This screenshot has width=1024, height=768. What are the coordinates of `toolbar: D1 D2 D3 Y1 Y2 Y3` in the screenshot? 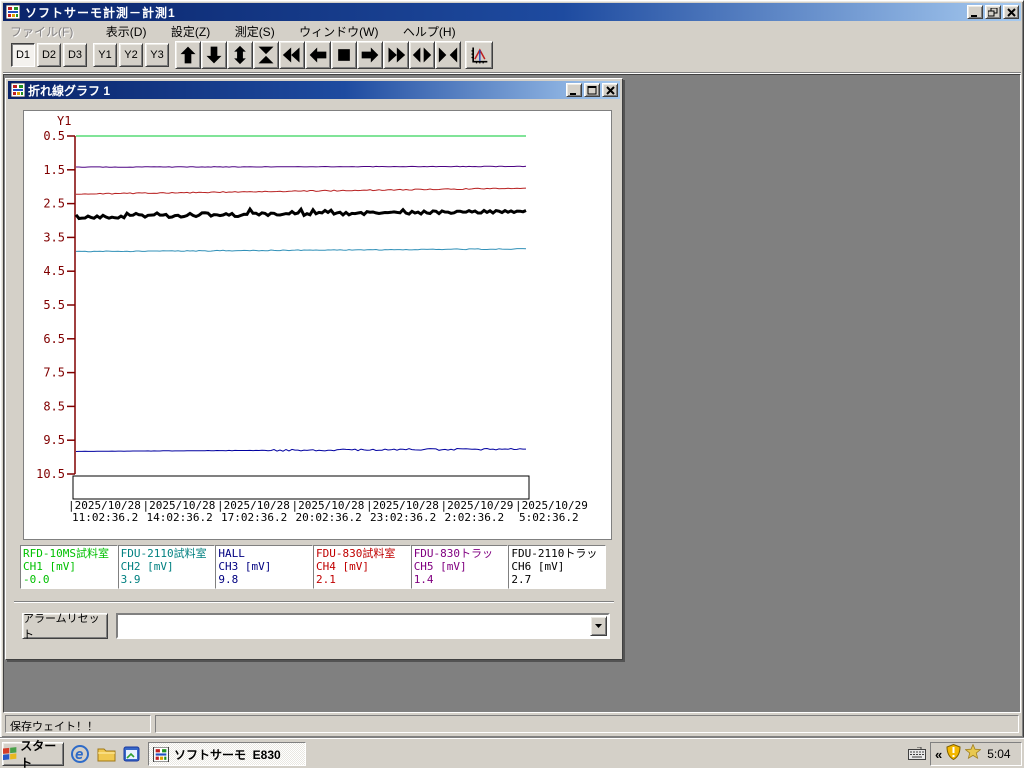 It's located at (512, 56).